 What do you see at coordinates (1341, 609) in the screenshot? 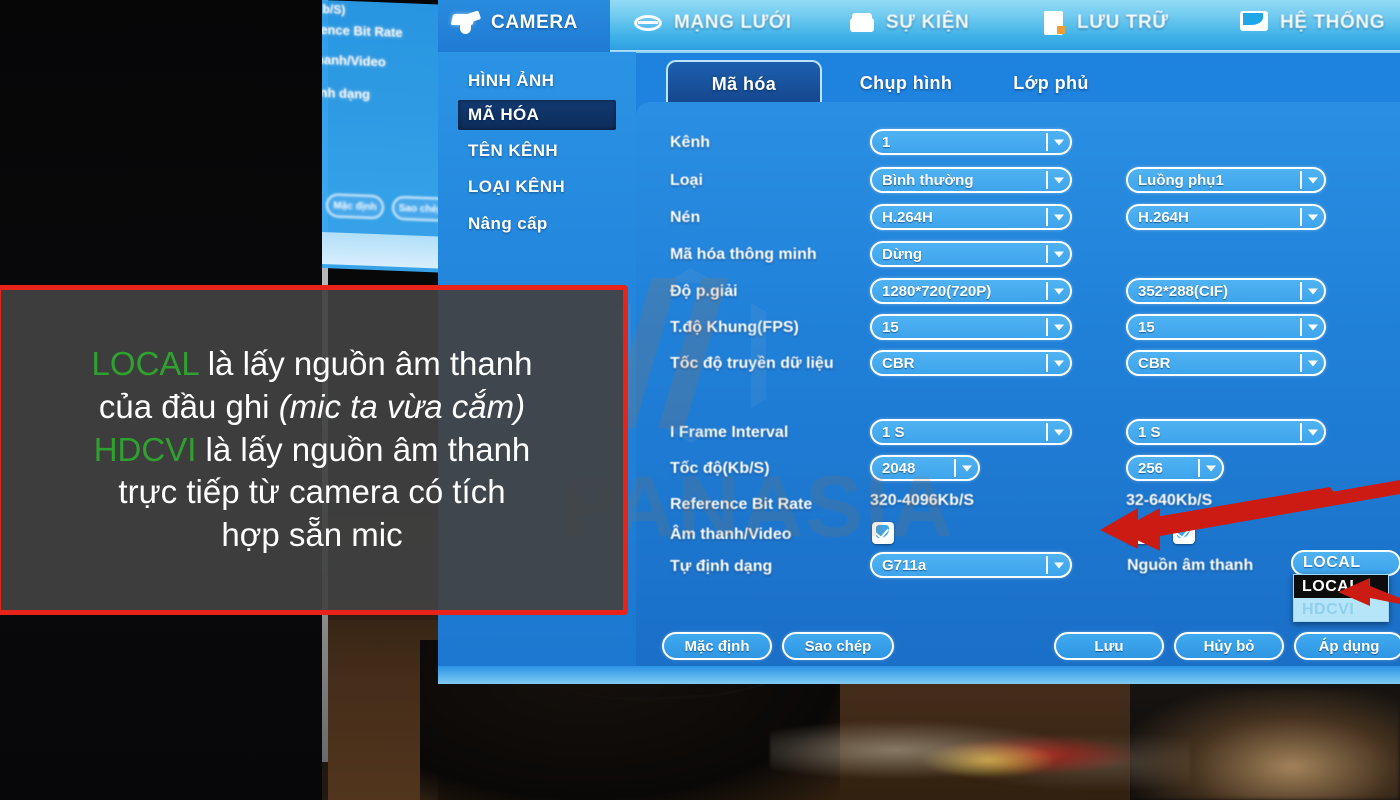
I see `dropdown-option-hdcvi: HDCVI` at bounding box center [1341, 609].